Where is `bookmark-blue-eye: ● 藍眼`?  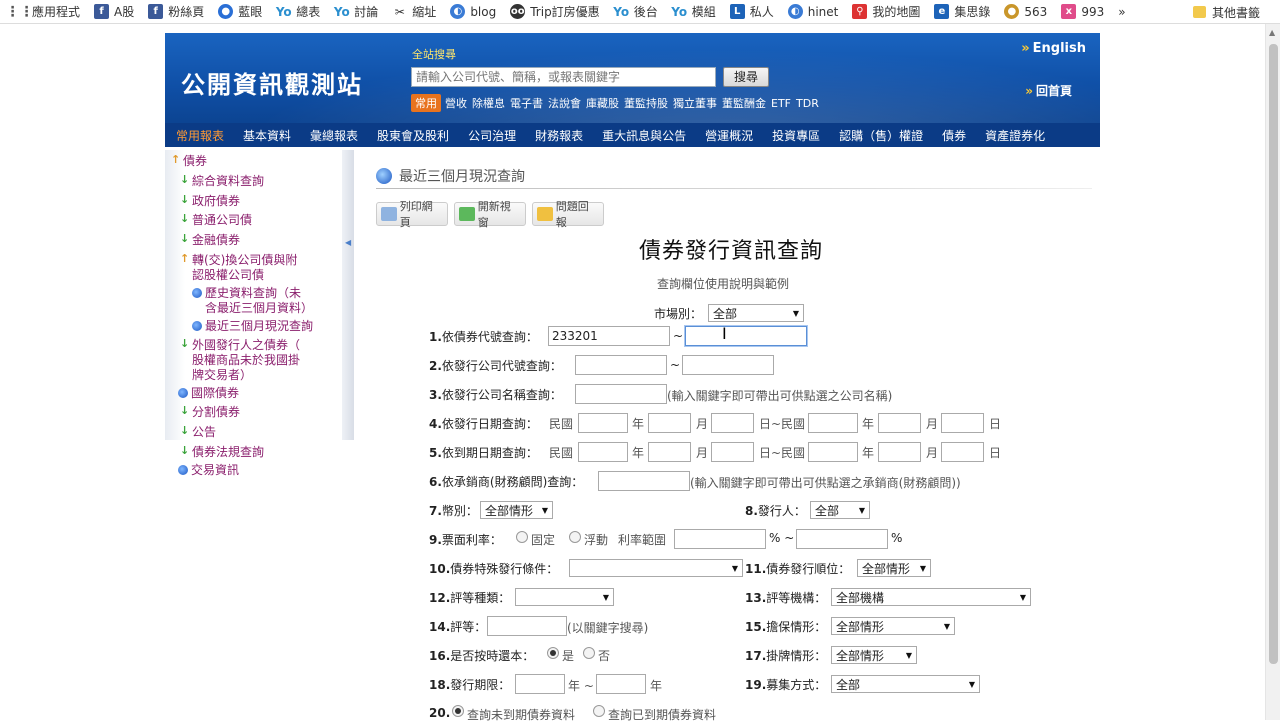 bookmark-blue-eye: ● 藍眼 is located at coordinates (240, 11).